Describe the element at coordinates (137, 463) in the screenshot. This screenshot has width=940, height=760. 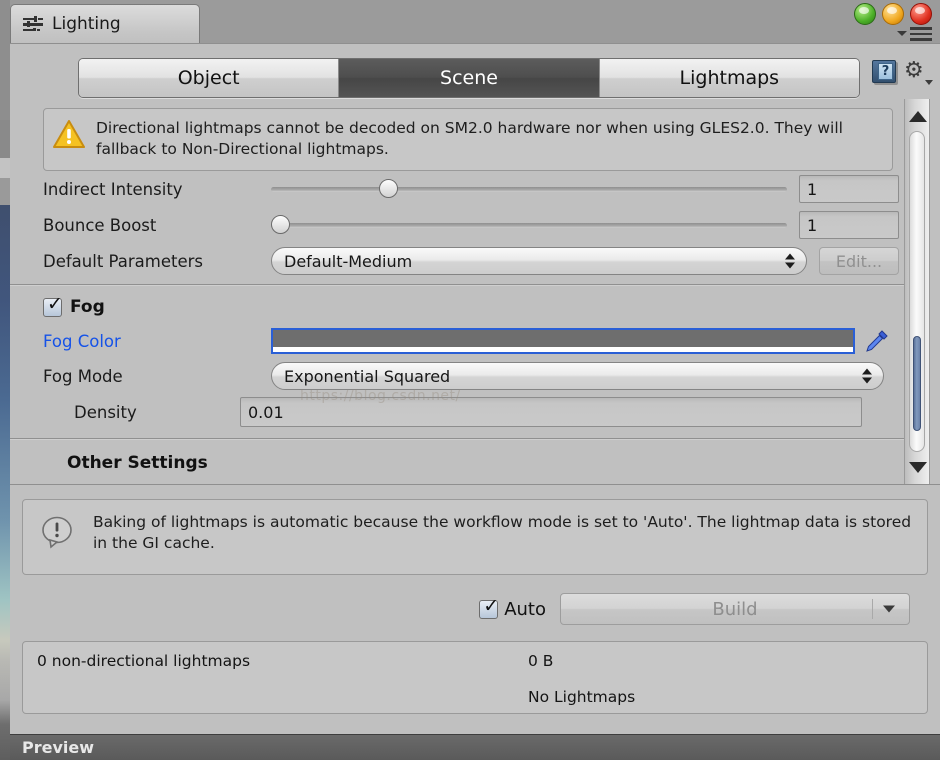
I see `other-settings-title: Other Settings` at that location.